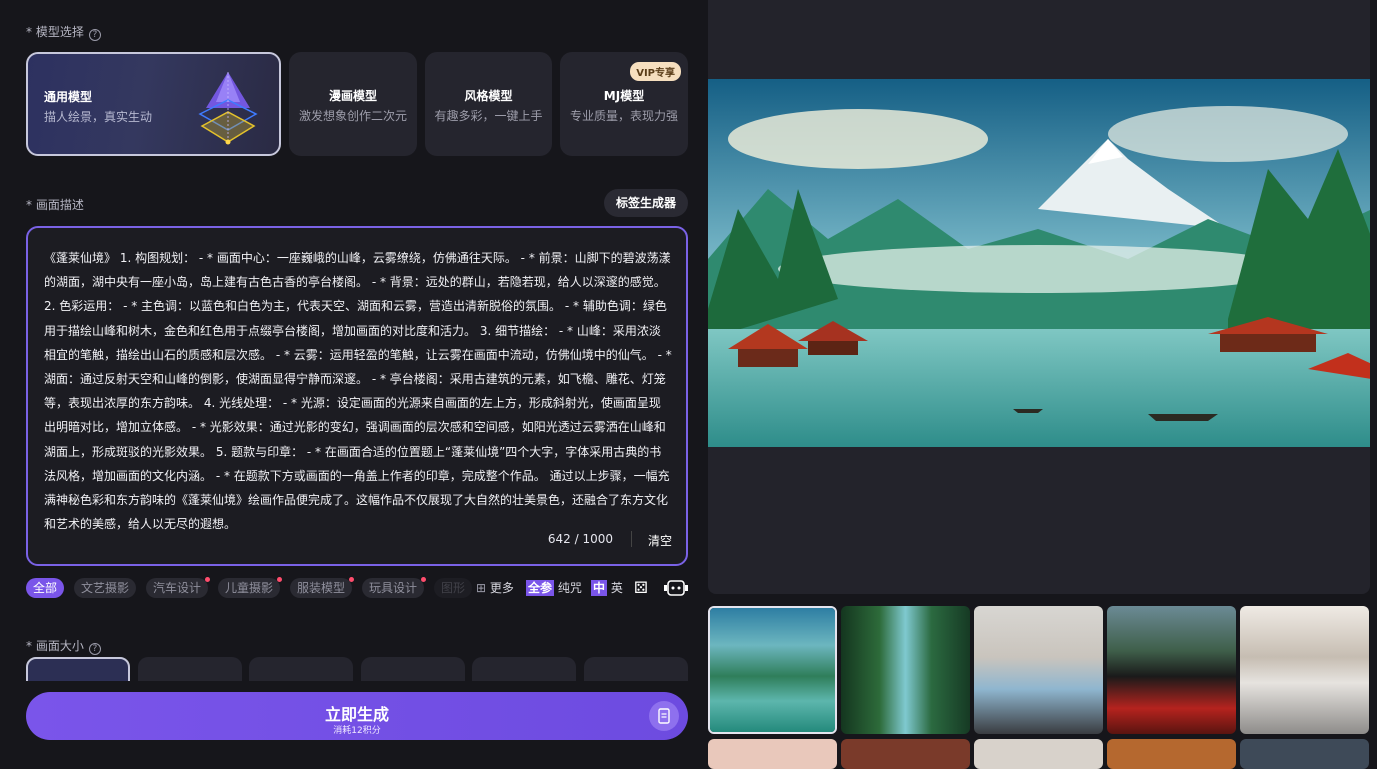 The image size is (1377, 769). What do you see at coordinates (616, 588) in the screenshot?
I see `language-label: 英` at bounding box center [616, 588].